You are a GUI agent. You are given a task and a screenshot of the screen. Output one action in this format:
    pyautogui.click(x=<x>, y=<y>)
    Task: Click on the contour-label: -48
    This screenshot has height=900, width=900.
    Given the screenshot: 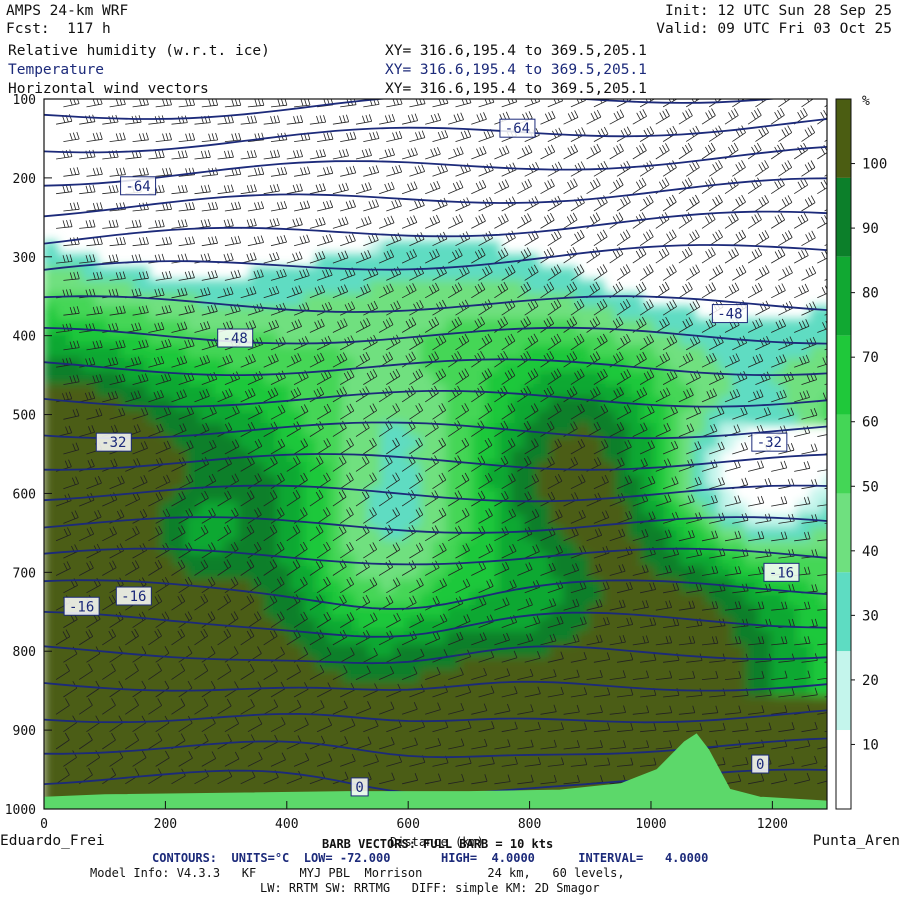 What is the action you would take?
    pyautogui.click(x=729, y=315)
    